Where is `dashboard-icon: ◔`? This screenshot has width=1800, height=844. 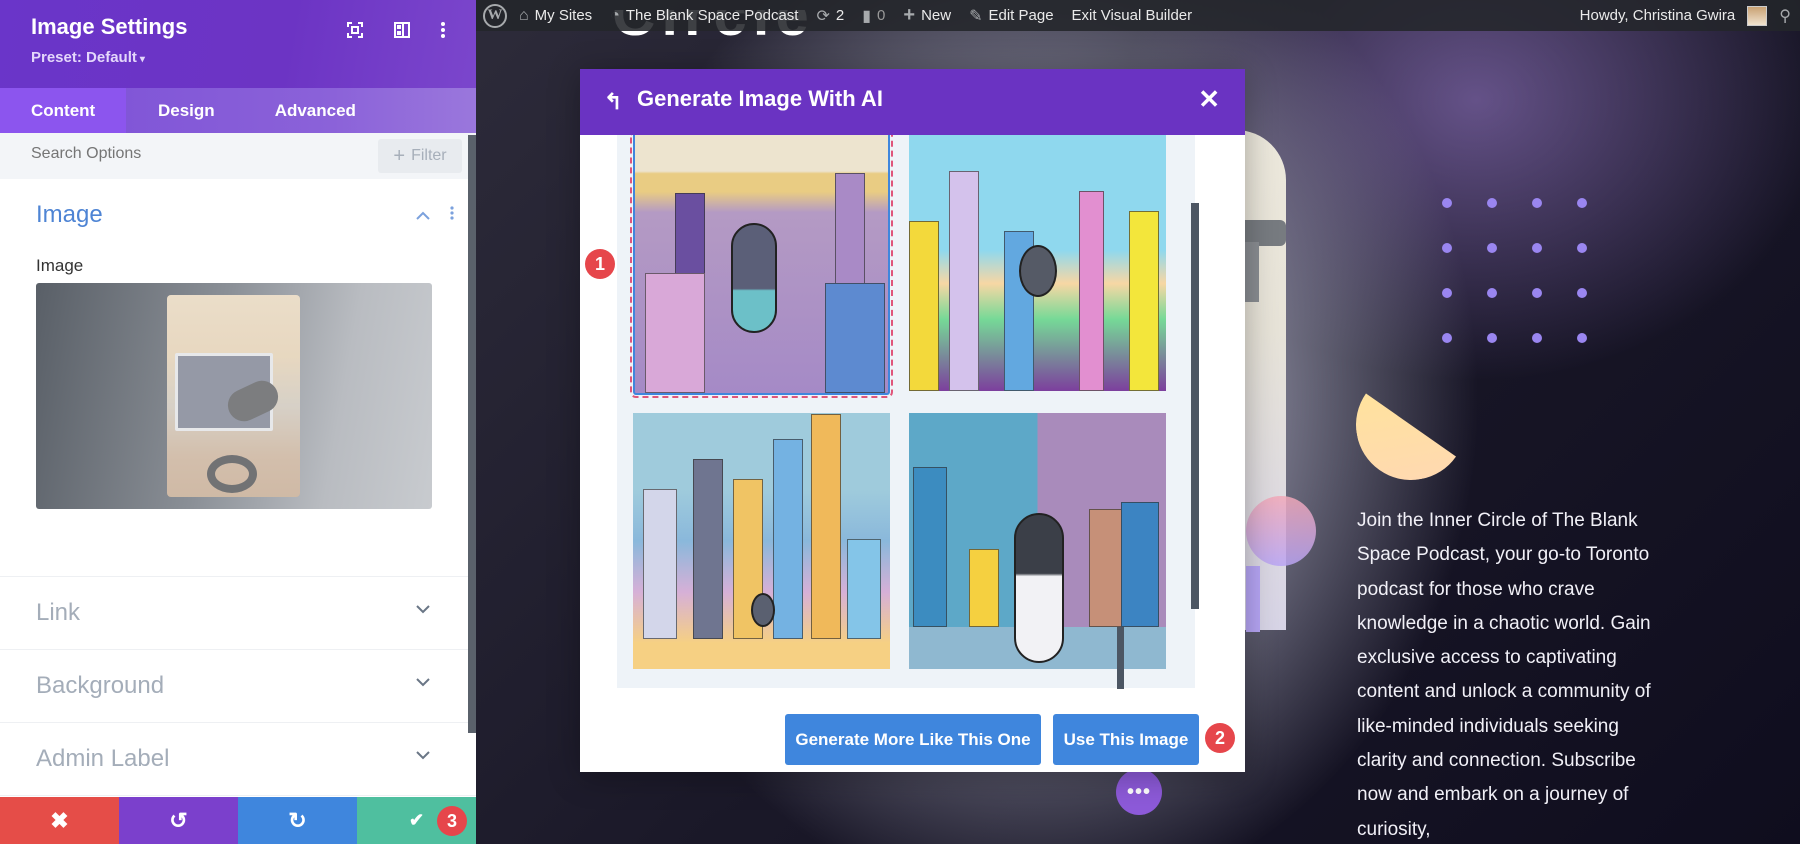 dashboard-icon: ◔ is located at coordinates (615, 15).